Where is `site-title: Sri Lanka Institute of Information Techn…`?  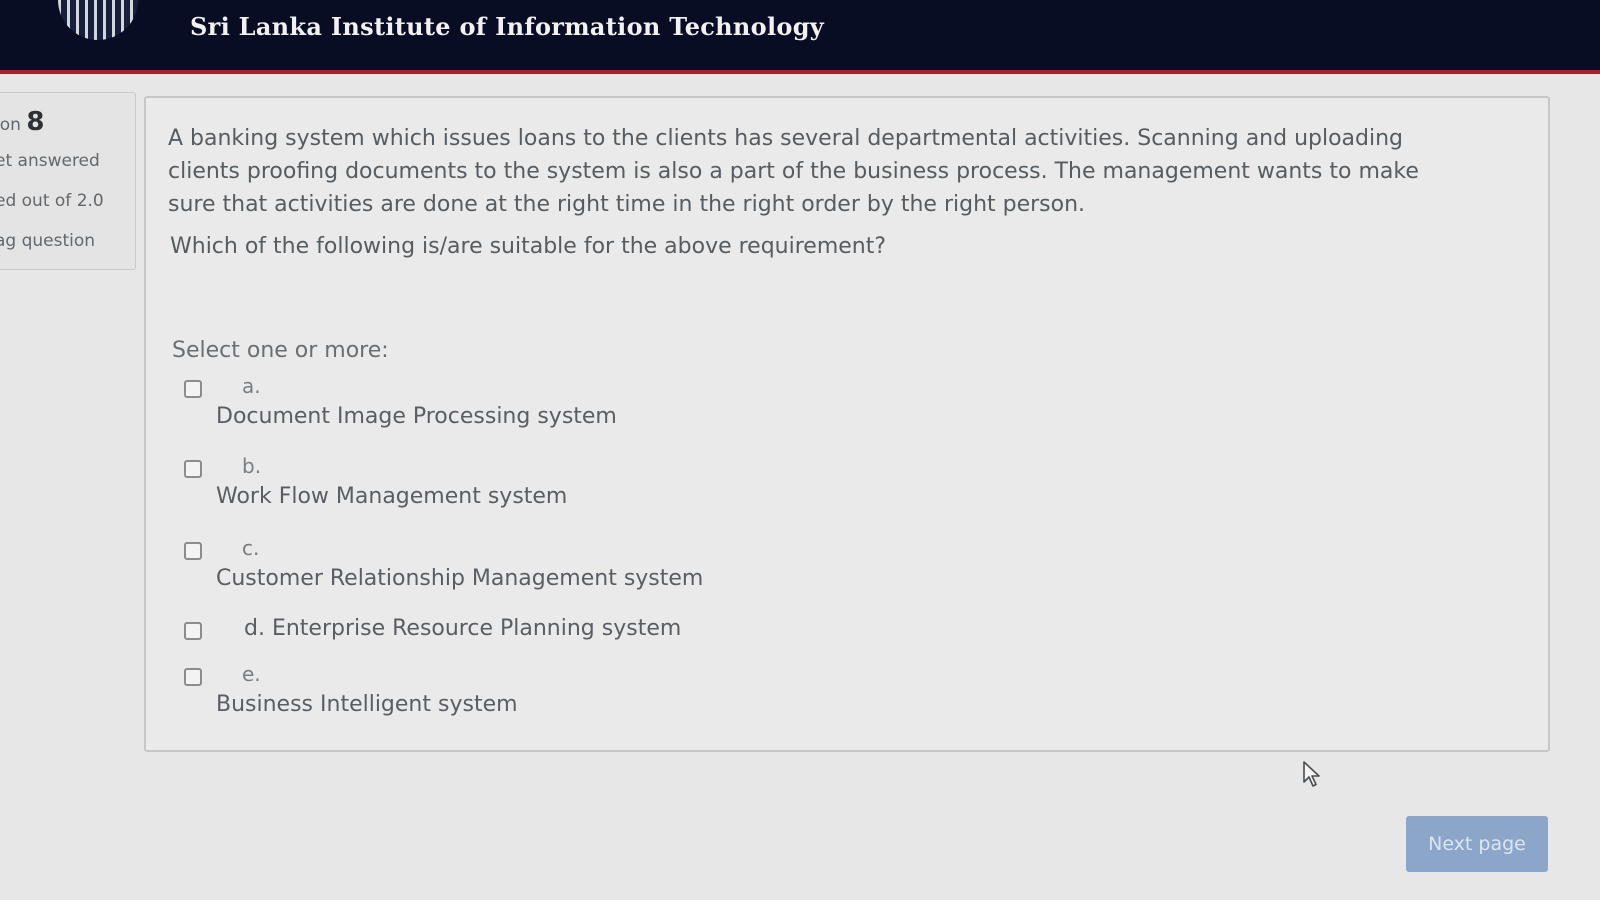
site-title: Sri Lanka Institute of Information Techn… is located at coordinates (507, 26).